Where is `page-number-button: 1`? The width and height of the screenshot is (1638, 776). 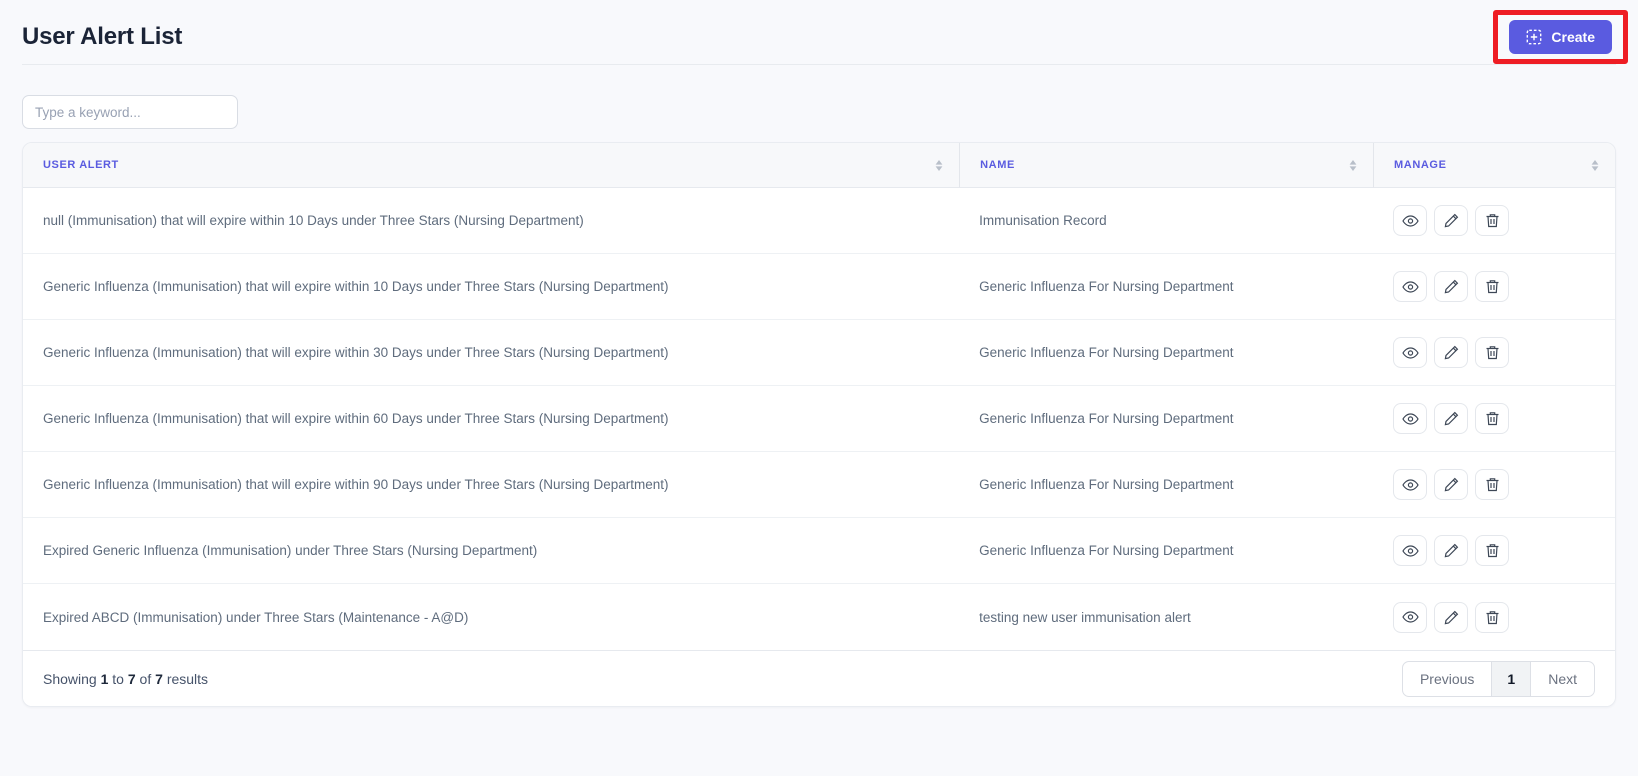
page-number-button: 1 is located at coordinates (1511, 678).